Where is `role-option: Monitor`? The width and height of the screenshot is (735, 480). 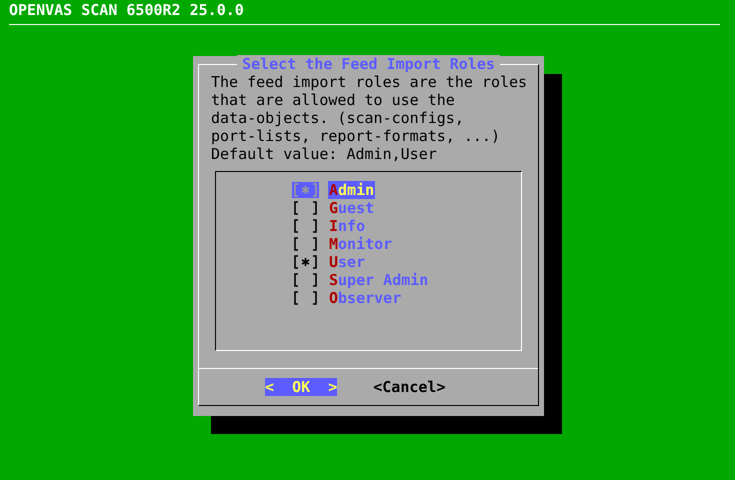
role-option: Monitor is located at coordinates (361, 244).